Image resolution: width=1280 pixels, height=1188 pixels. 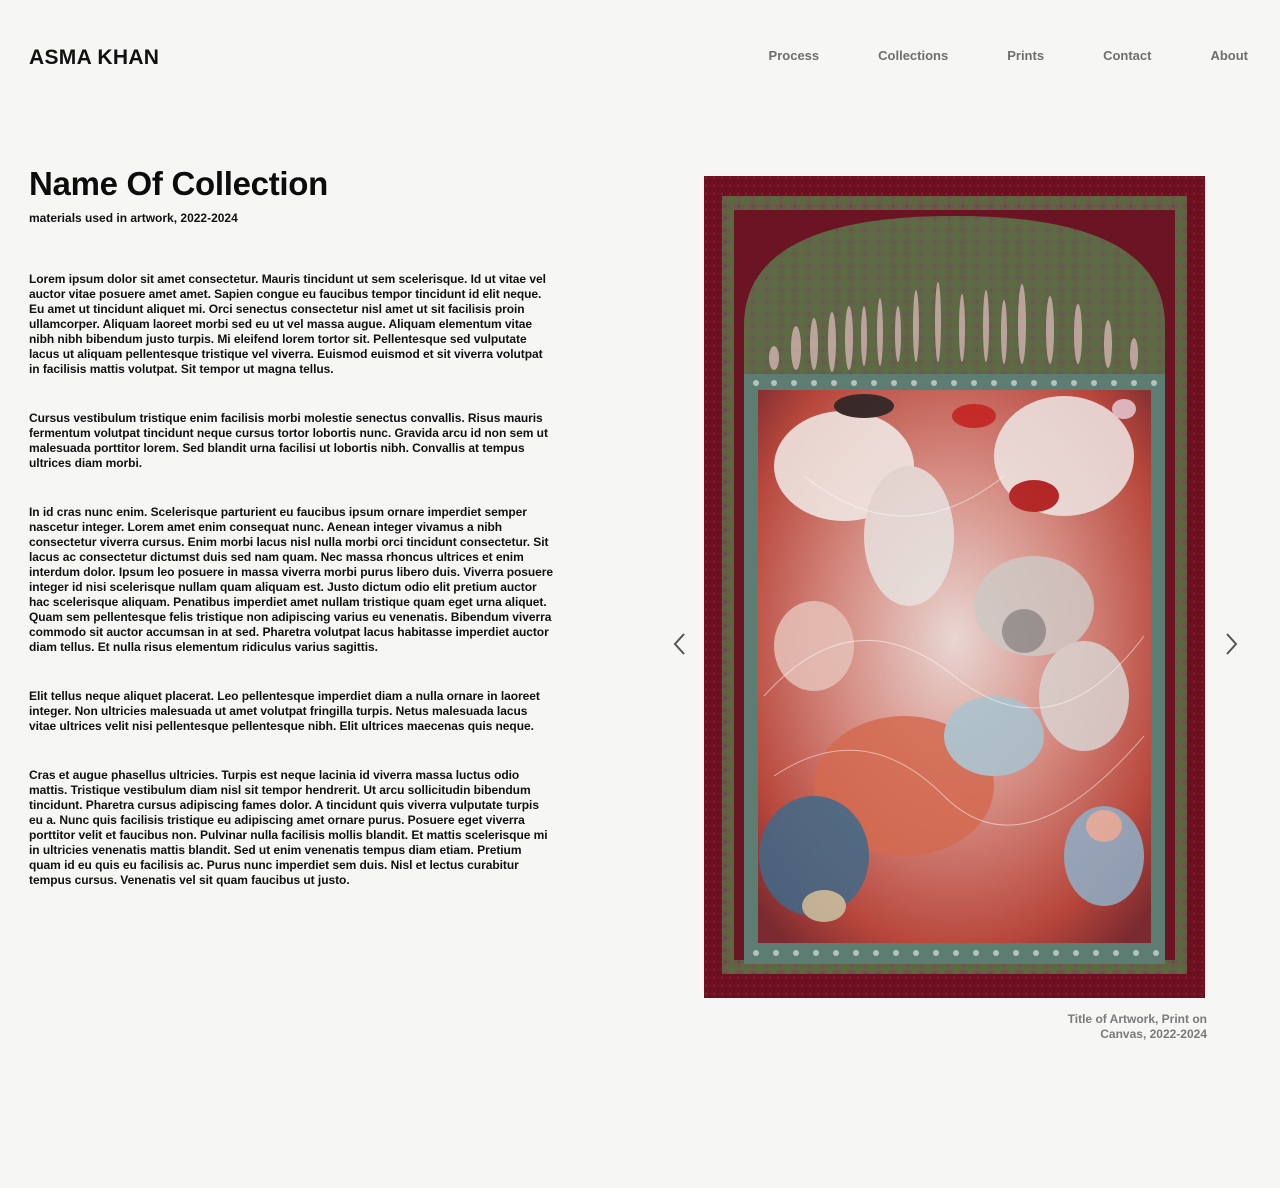 I want to click on next-artwork-button, so click(x=1231, y=644).